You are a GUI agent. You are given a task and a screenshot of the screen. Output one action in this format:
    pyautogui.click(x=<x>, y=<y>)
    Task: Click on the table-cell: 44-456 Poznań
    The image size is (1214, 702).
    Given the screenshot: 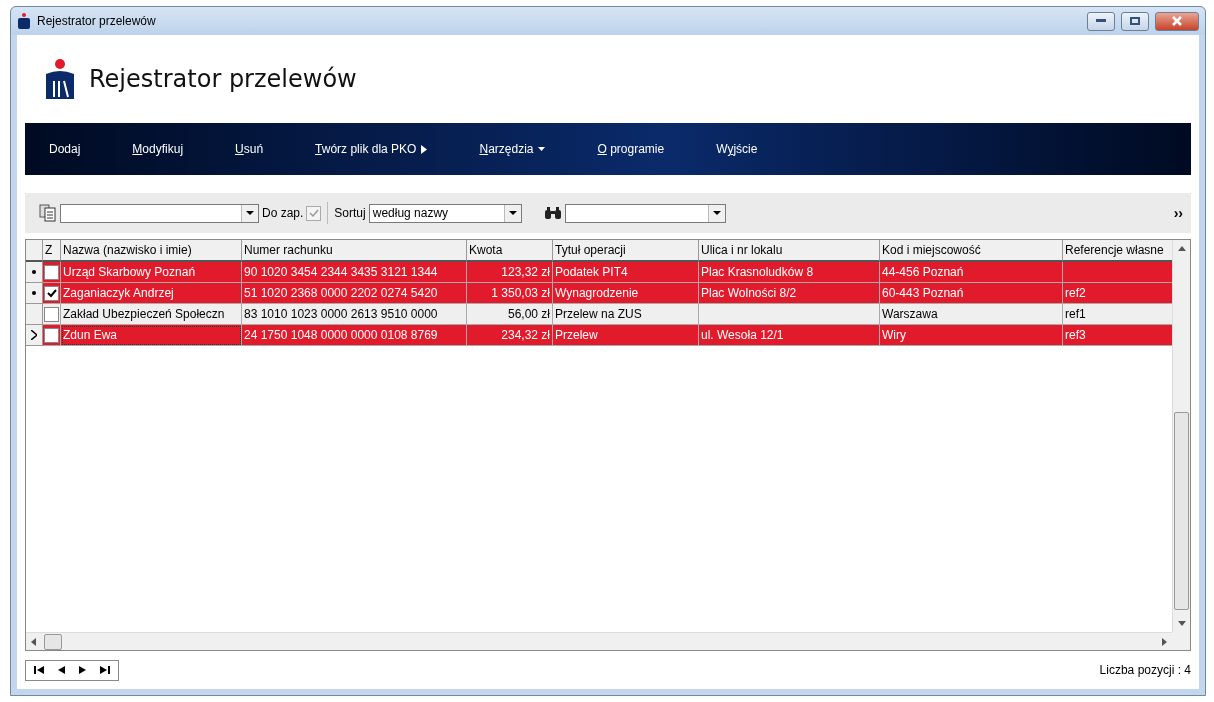 What is the action you would take?
    pyautogui.click(x=971, y=272)
    